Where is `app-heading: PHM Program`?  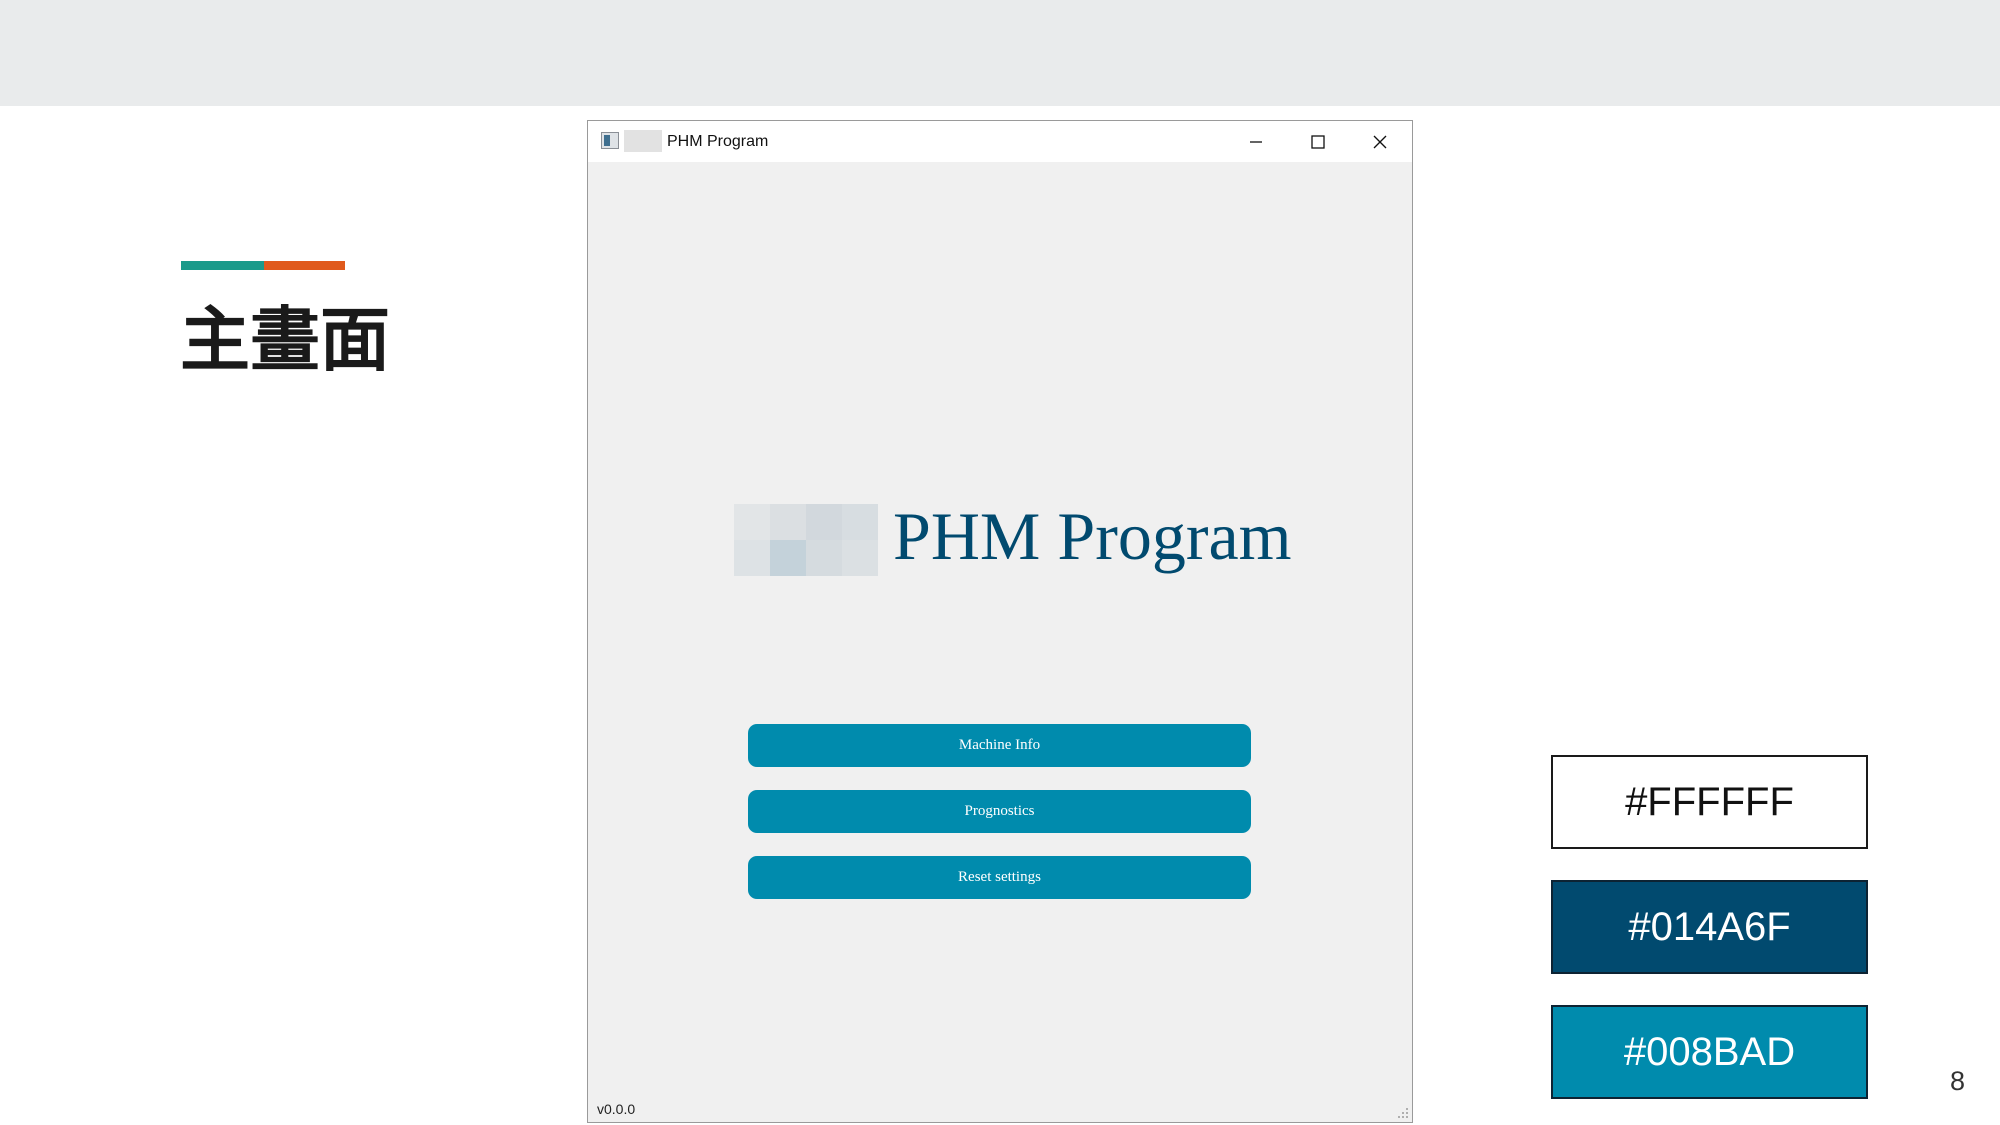 app-heading: PHM Program is located at coordinates (1092, 536).